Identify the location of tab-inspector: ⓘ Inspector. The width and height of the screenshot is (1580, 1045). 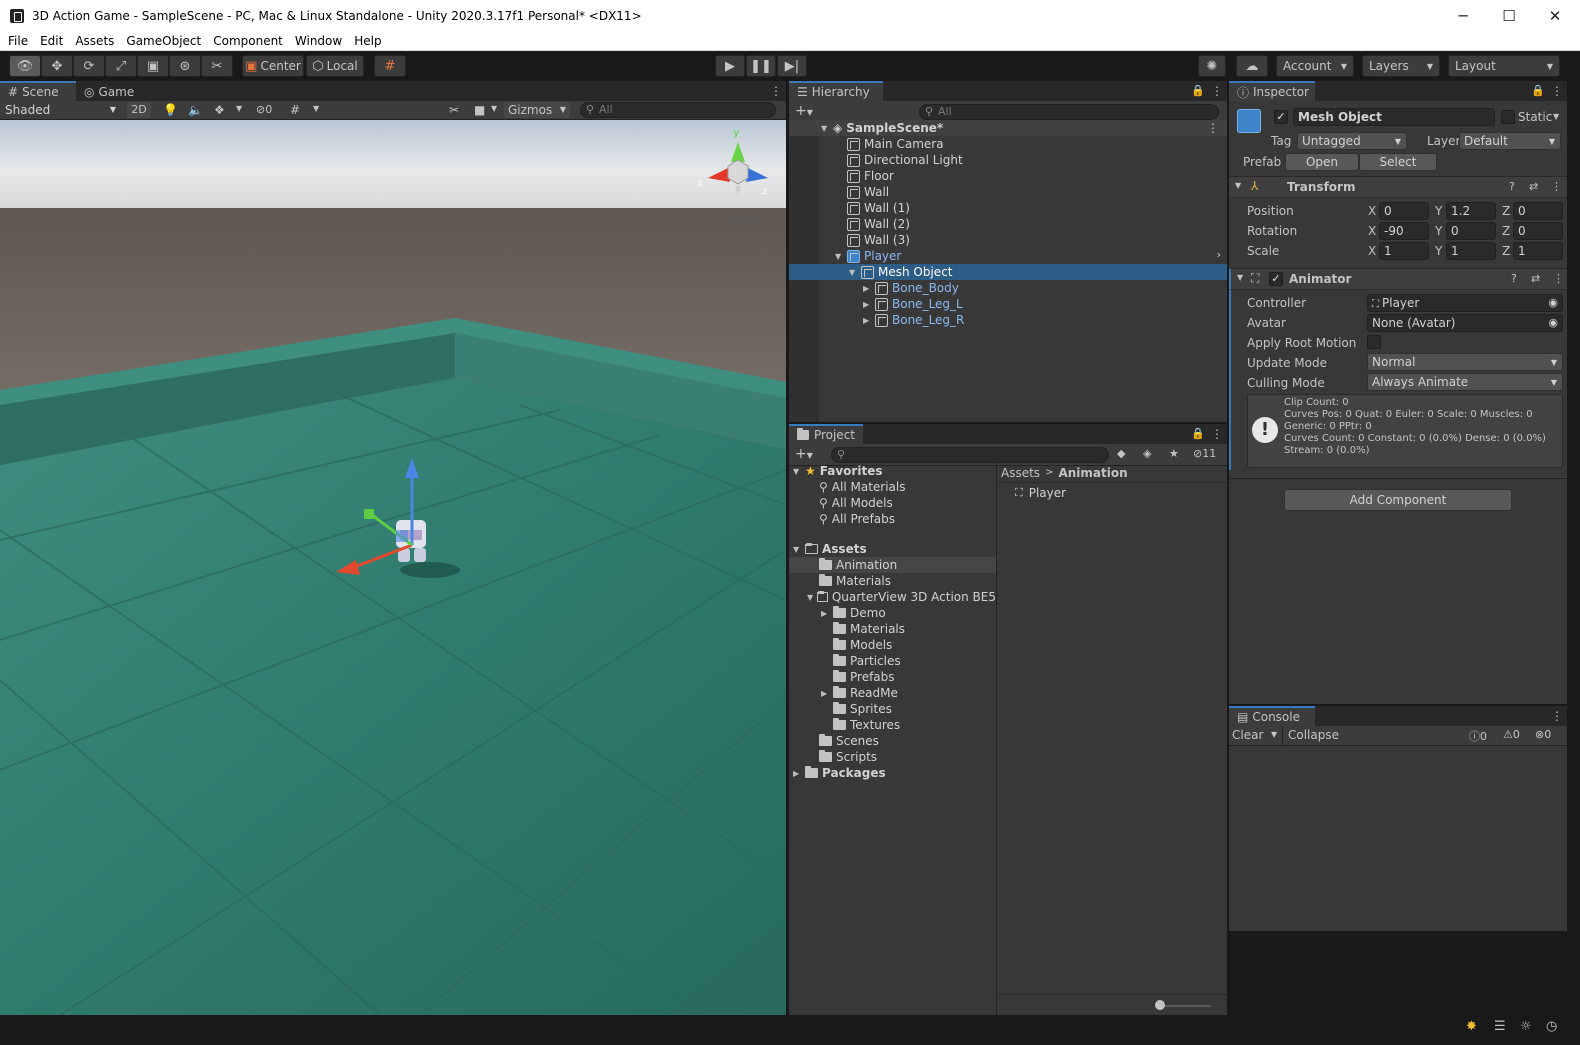
(1272, 91).